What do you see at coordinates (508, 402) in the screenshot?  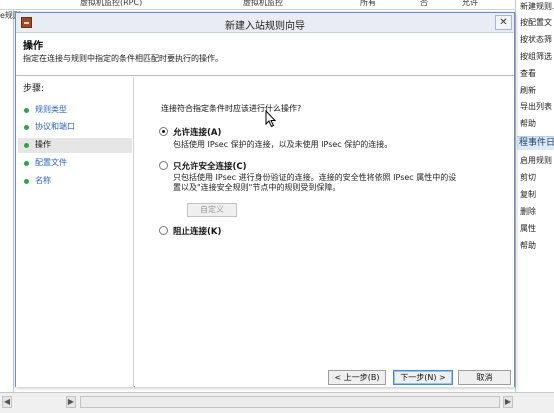 I see `scroll-right-arrow-2: ▶` at bounding box center [508, 402].